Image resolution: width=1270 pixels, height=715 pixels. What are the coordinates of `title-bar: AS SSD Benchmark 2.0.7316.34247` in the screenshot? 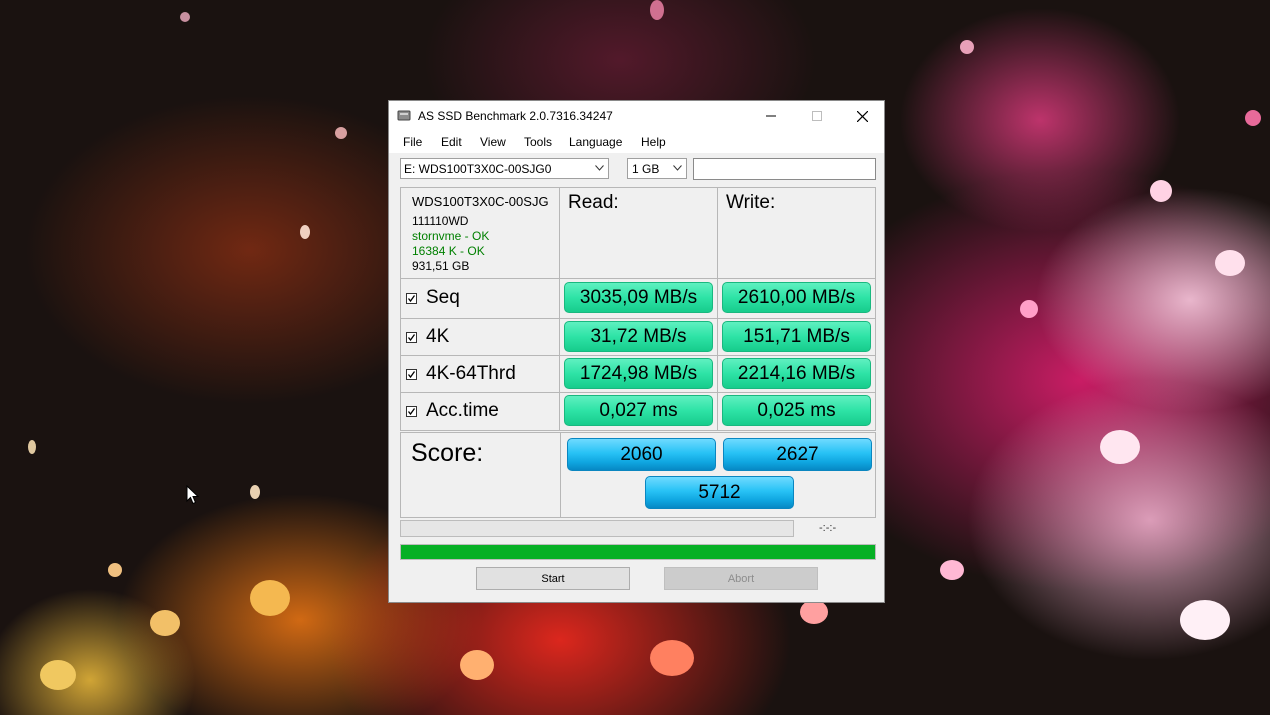 It's located at (636, 116).